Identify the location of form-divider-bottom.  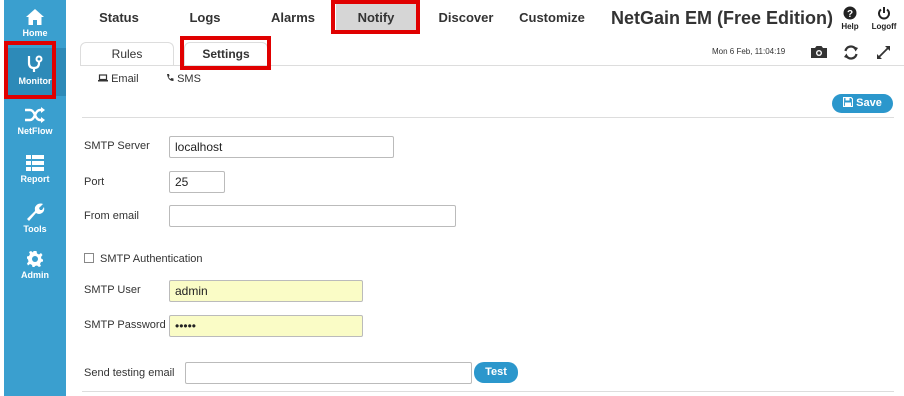
(488, 391).